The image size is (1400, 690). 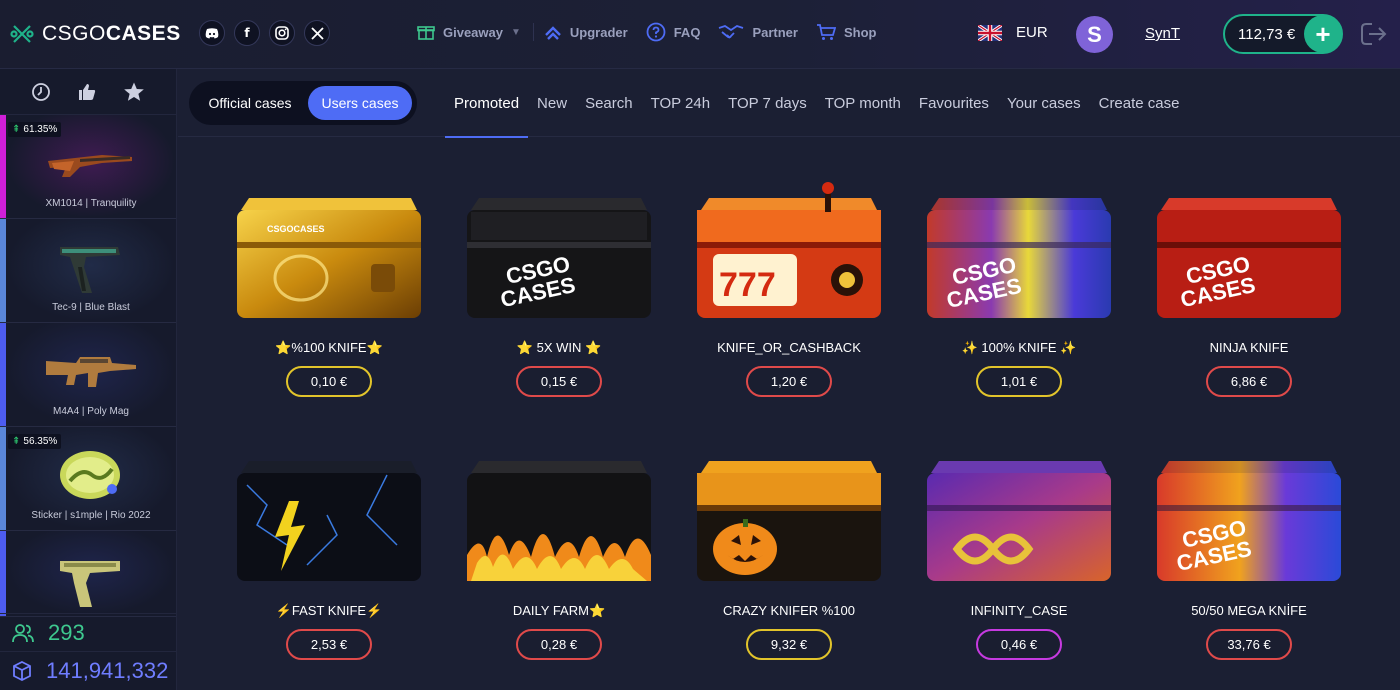 I want to click on case-price: 0,15 €, so click(x=559, y=381).